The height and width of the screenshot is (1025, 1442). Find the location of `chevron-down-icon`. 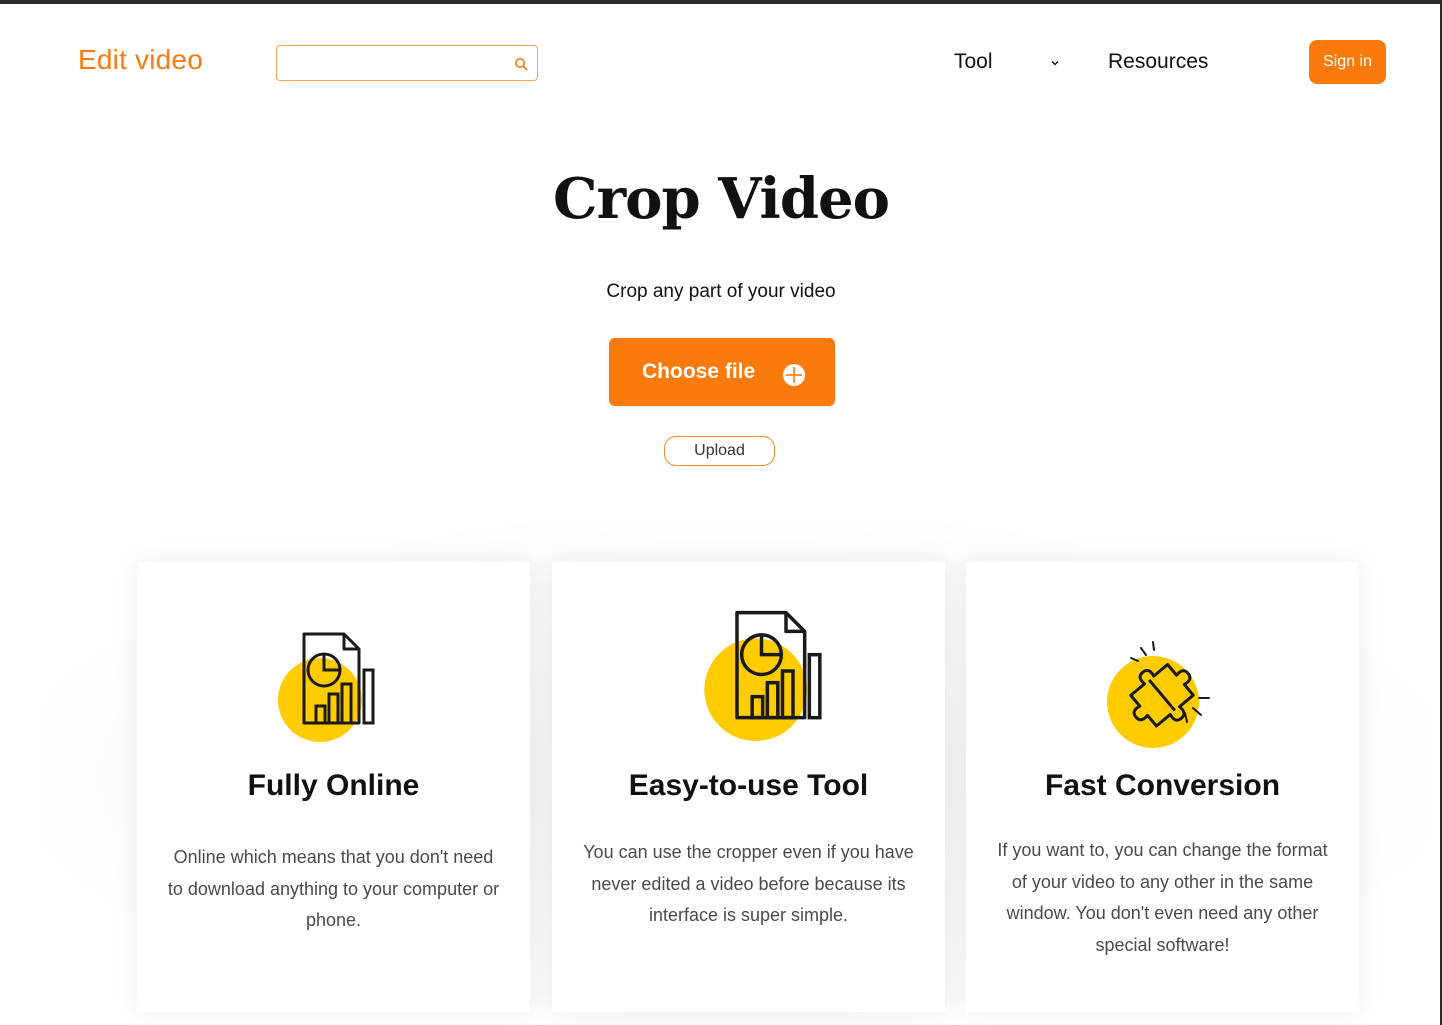

chevron-down-icon is located at coordinates (1055, 63).